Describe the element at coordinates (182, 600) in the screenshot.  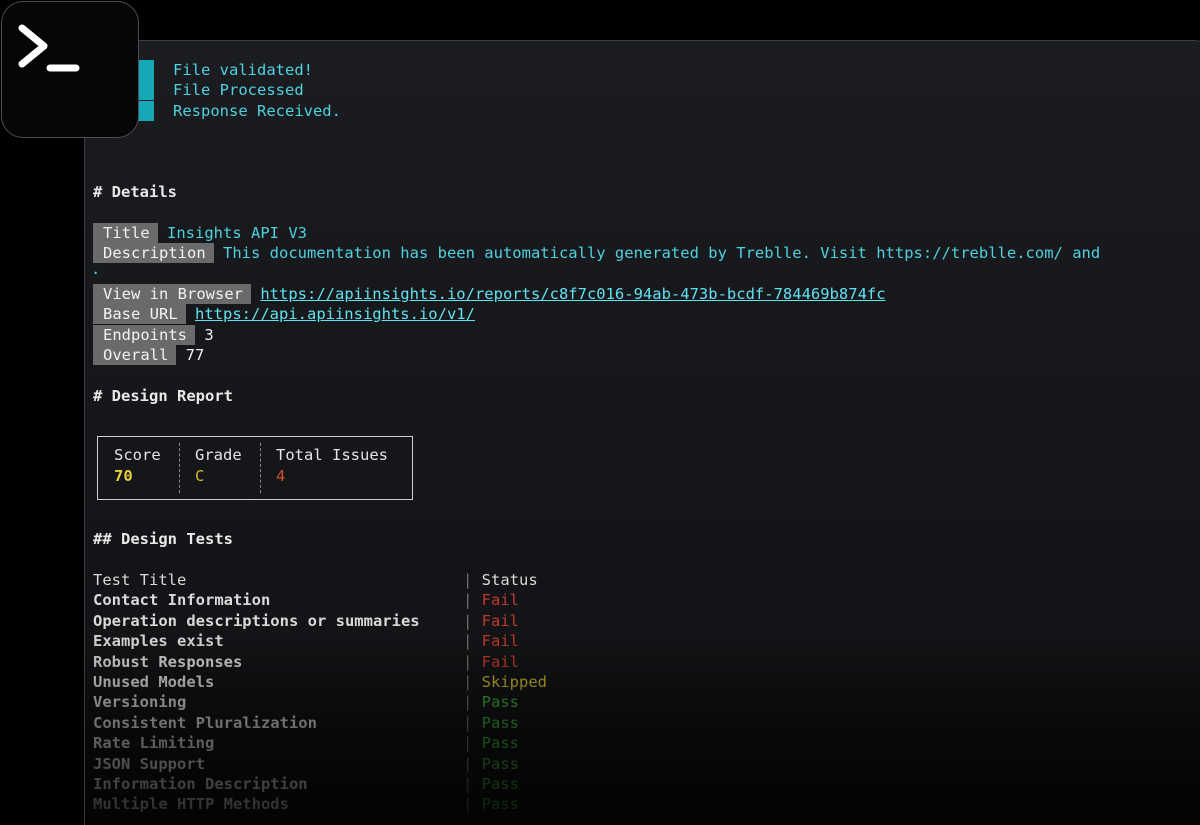
I see `test-title: Contact Information` at that location.